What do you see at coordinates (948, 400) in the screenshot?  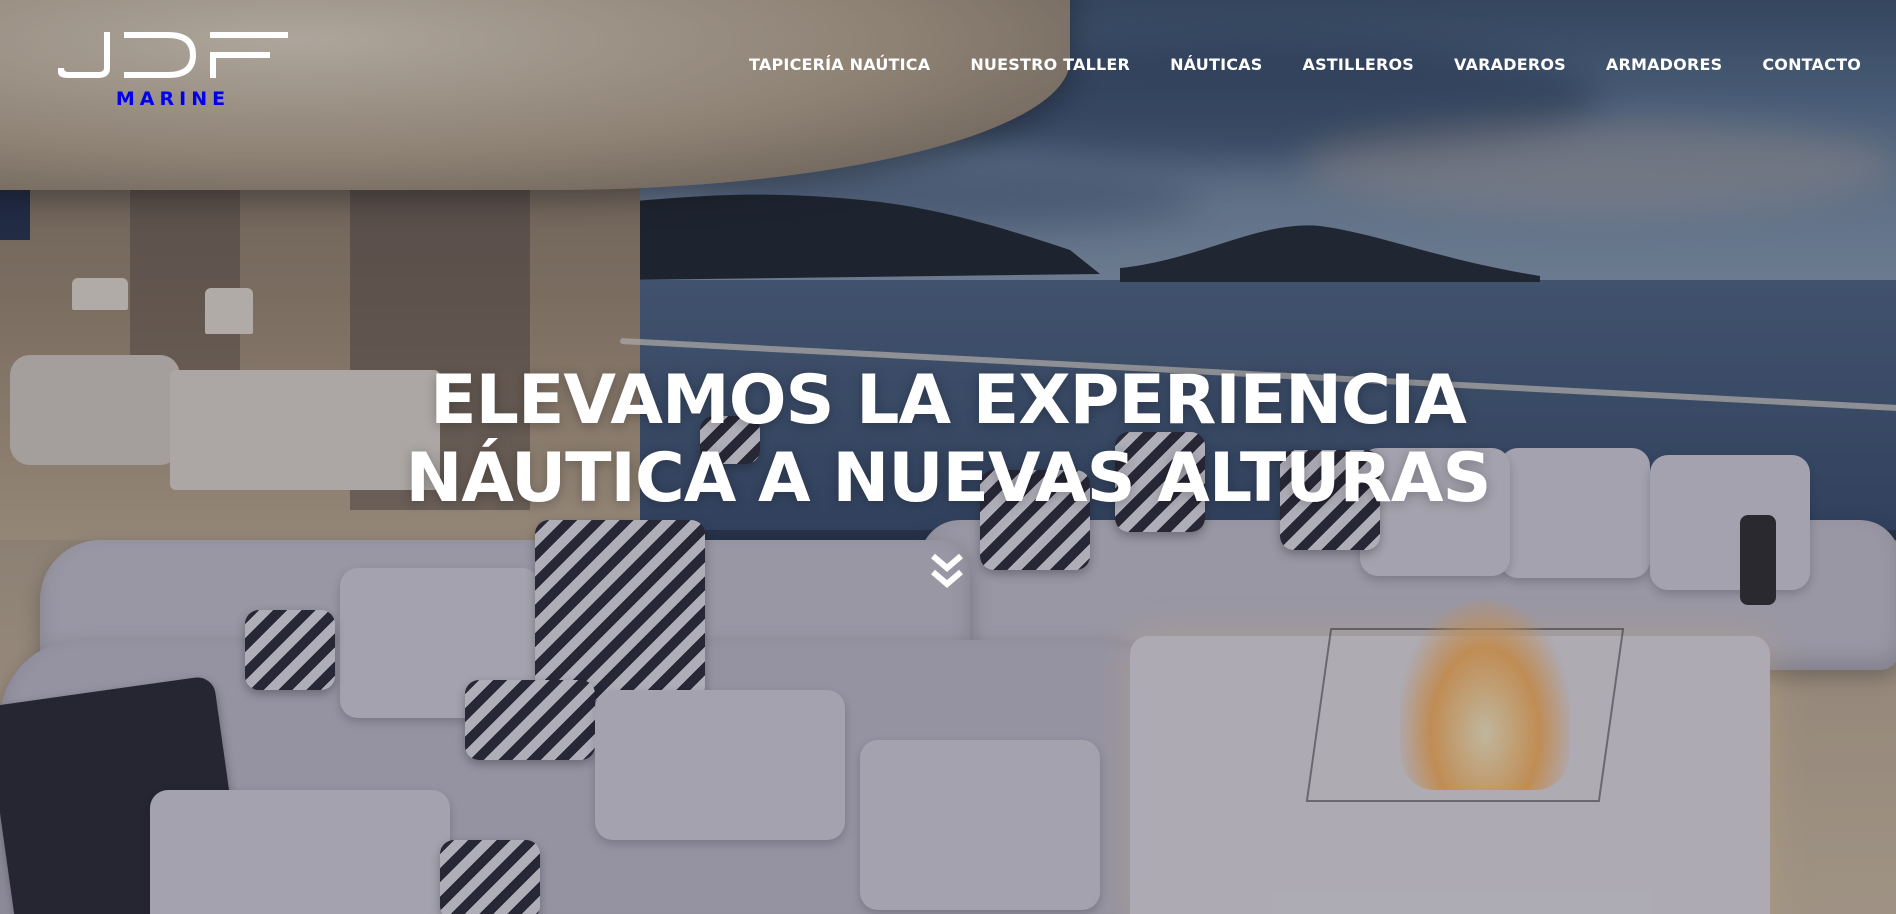 I see `hero-title-line-1: ELEVAMOS LA EXPERIENCIA` at bounding box center [948, 400].